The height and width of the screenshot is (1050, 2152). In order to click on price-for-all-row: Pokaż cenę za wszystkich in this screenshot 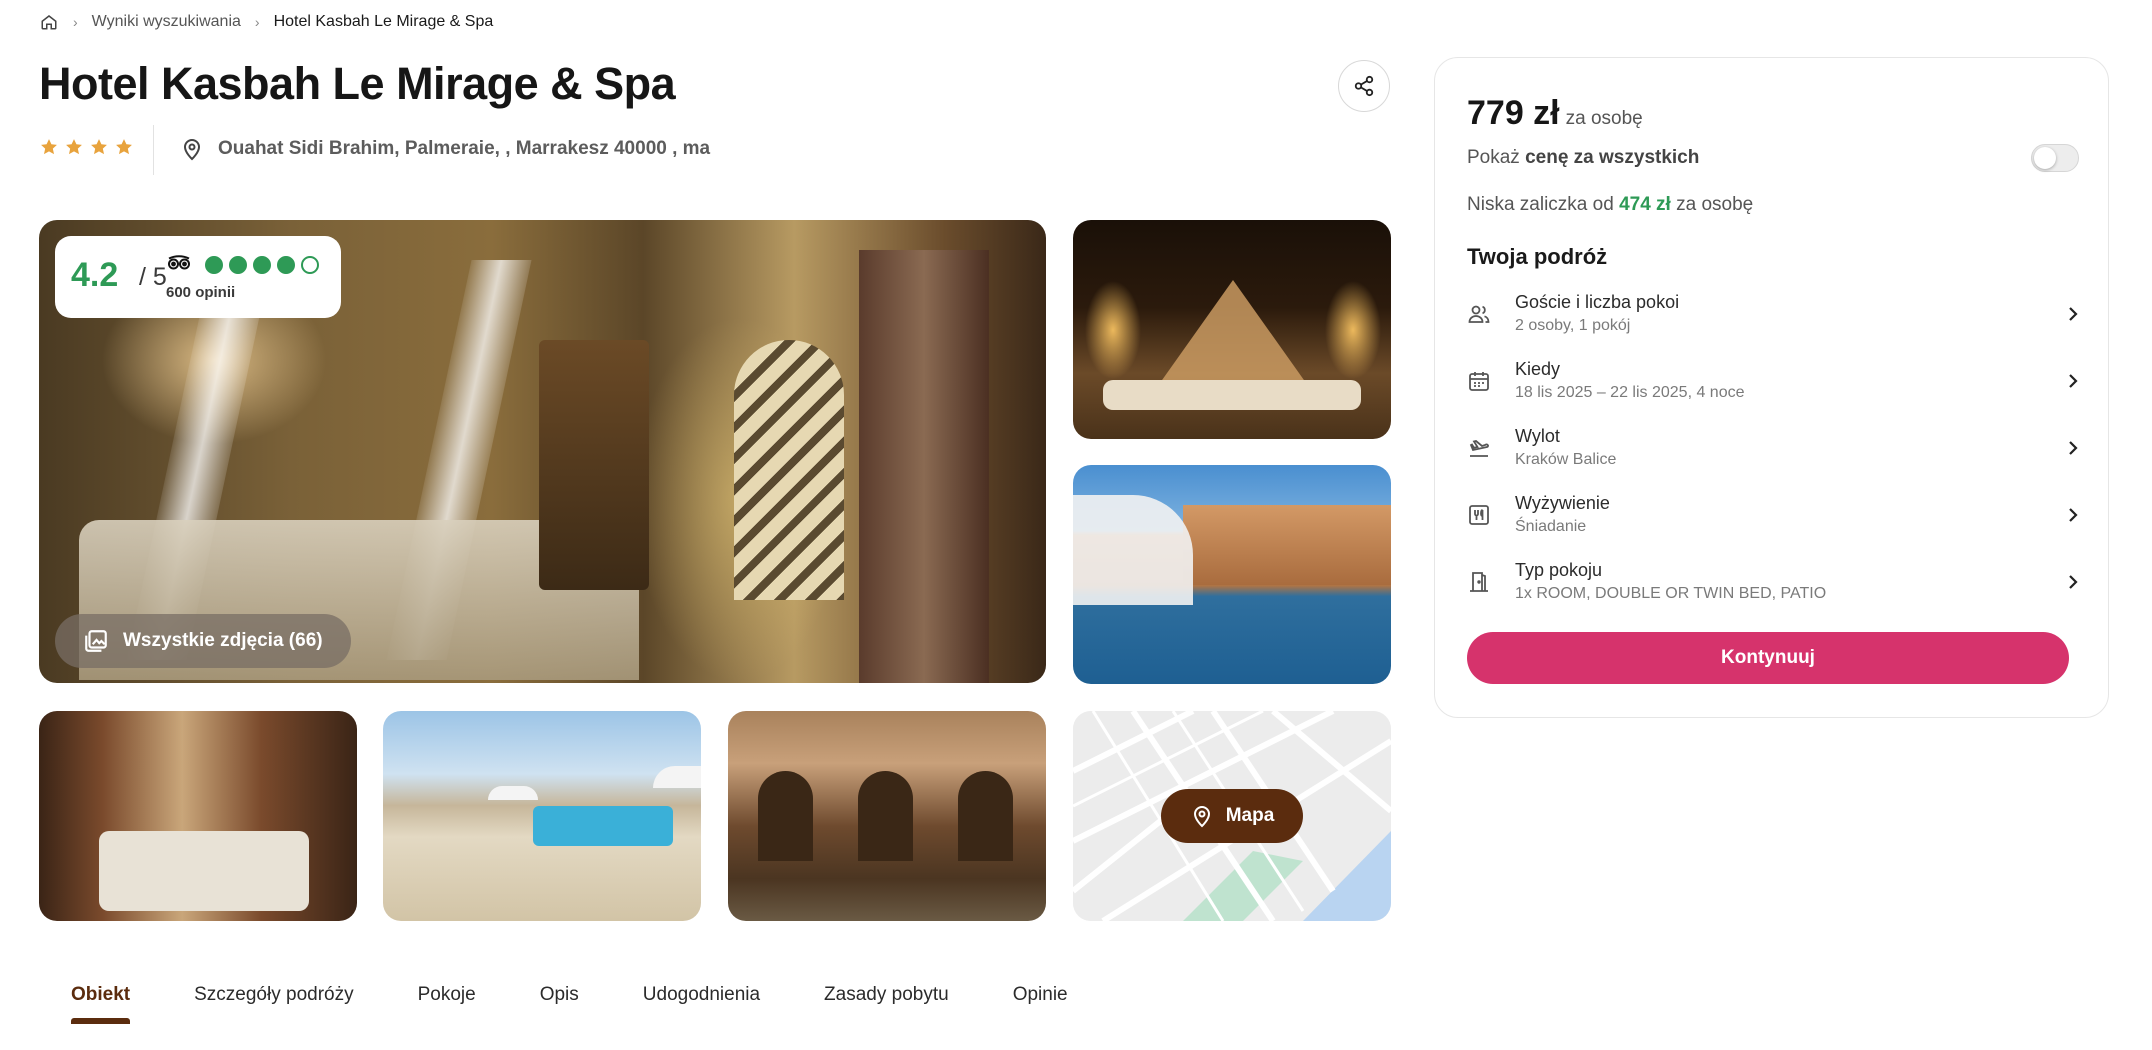, I will do `click(1773, 158)`.